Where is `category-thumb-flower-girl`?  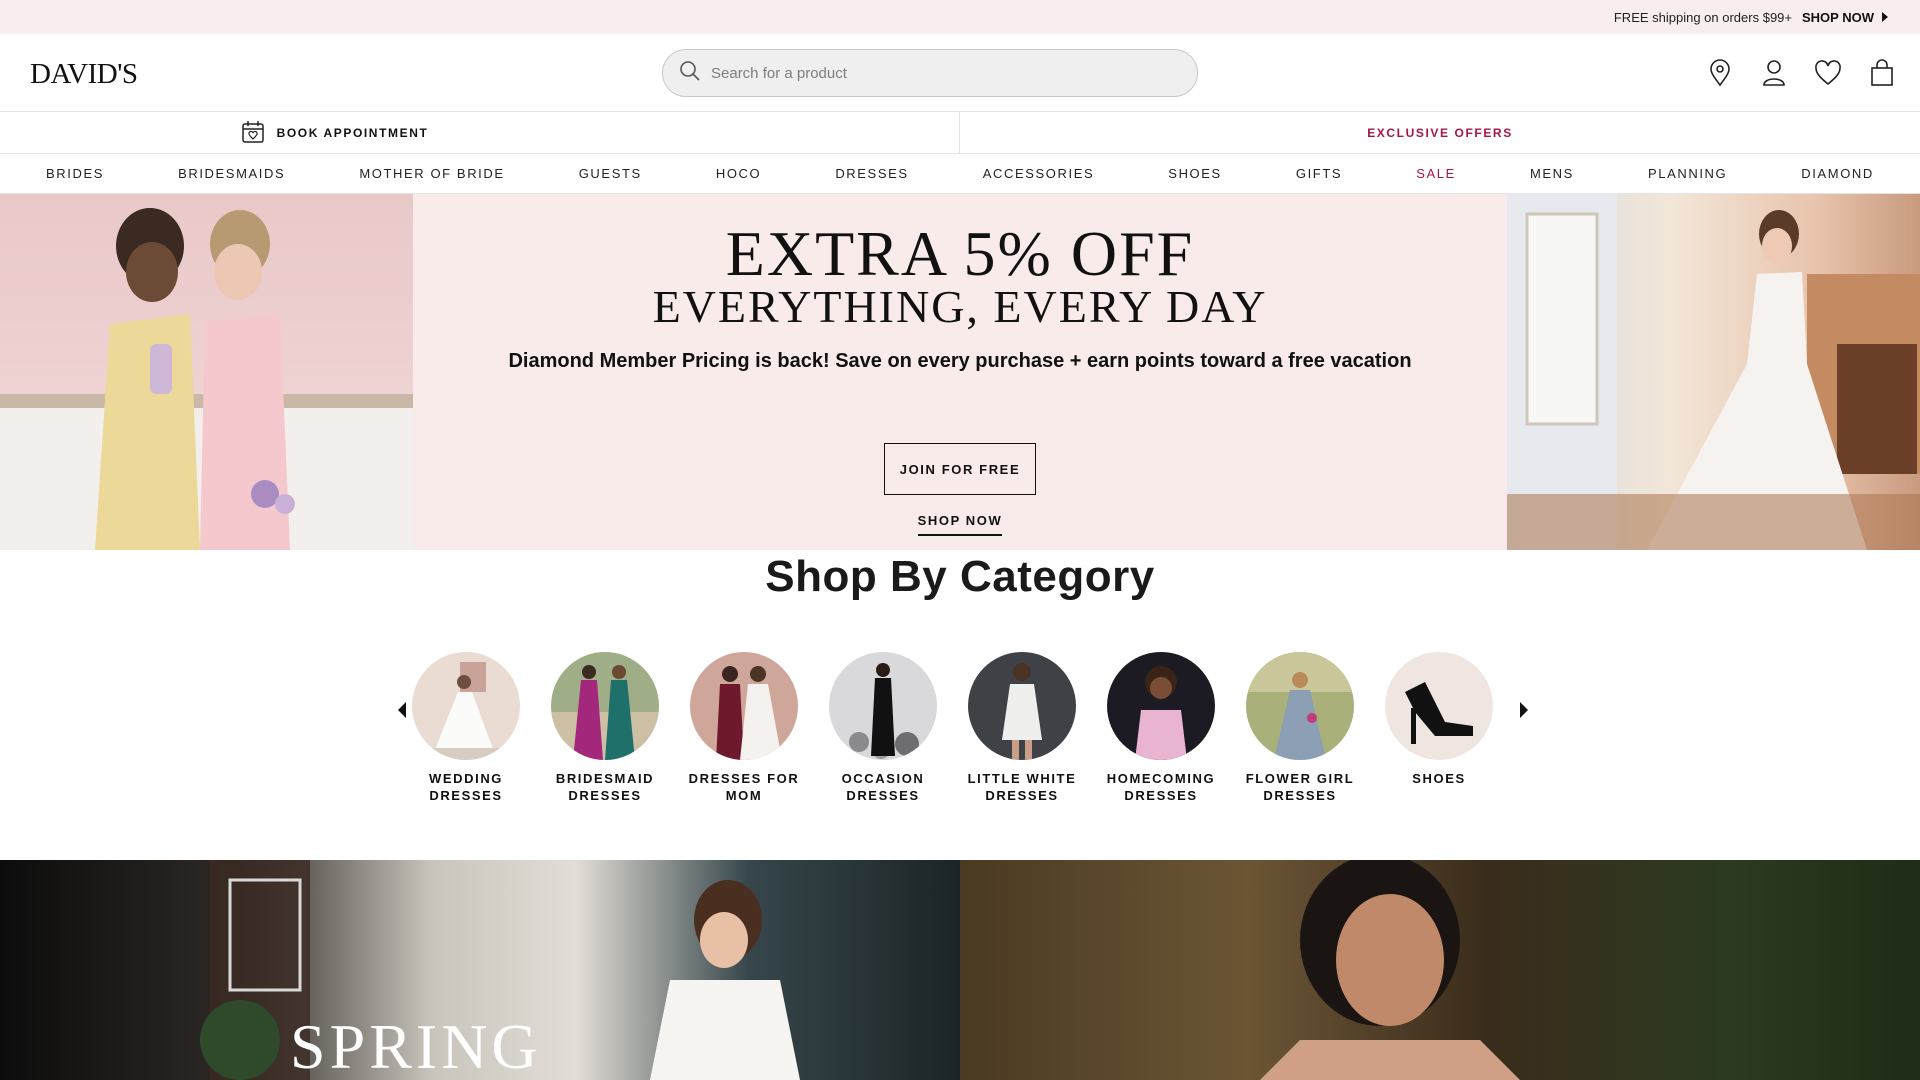
category-thumb-flower-girl is located at coordinates (1300, 706).